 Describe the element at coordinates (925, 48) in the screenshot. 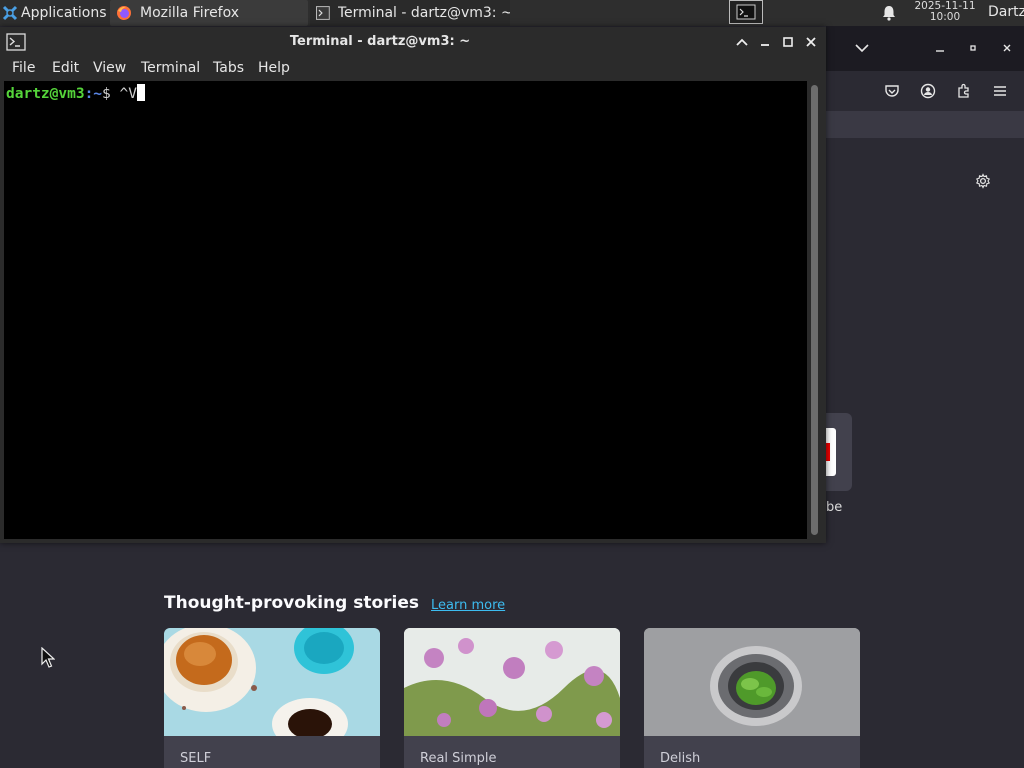

I see `firefox-tab-bar` at that location.